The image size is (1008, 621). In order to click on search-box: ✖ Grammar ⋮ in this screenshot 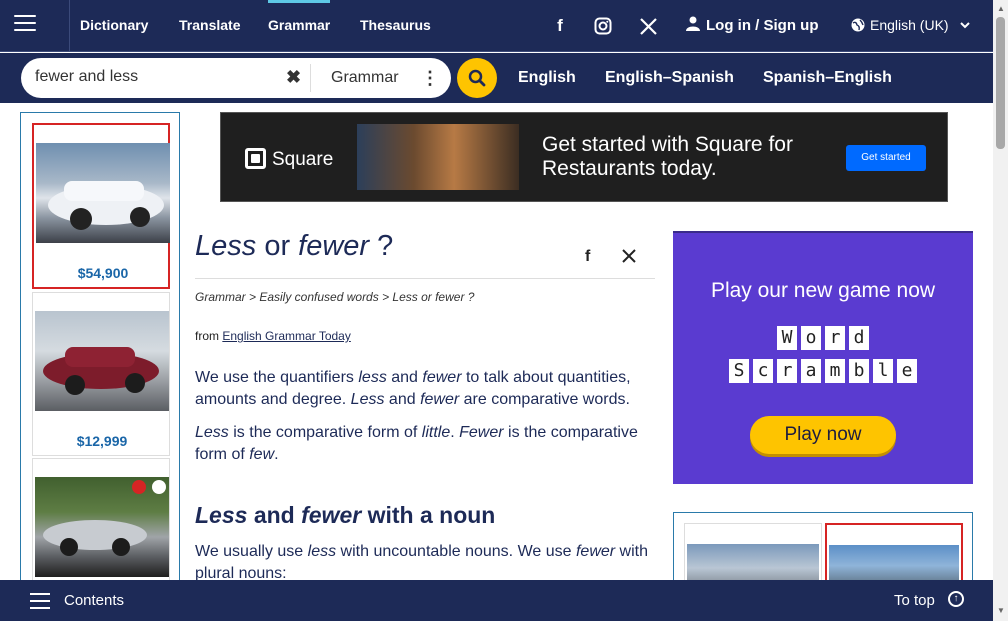, I will do `click(236, 78)`.